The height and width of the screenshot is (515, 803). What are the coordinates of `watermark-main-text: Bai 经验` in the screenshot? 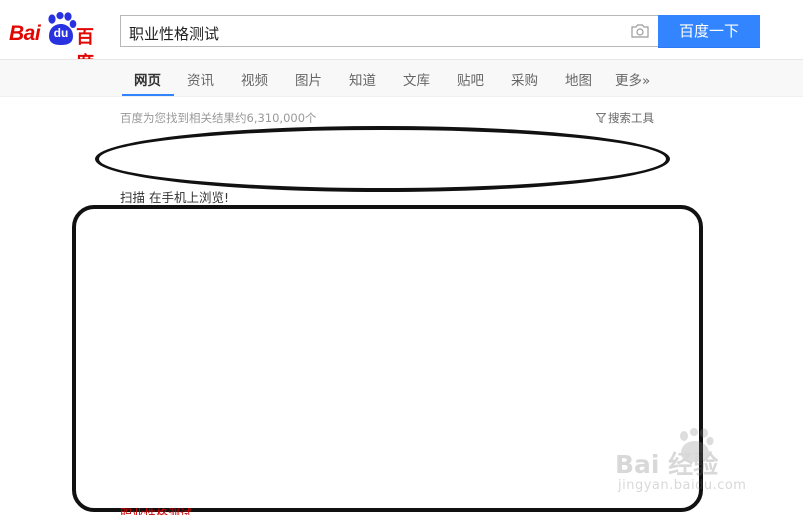 It's located at (667, 464).